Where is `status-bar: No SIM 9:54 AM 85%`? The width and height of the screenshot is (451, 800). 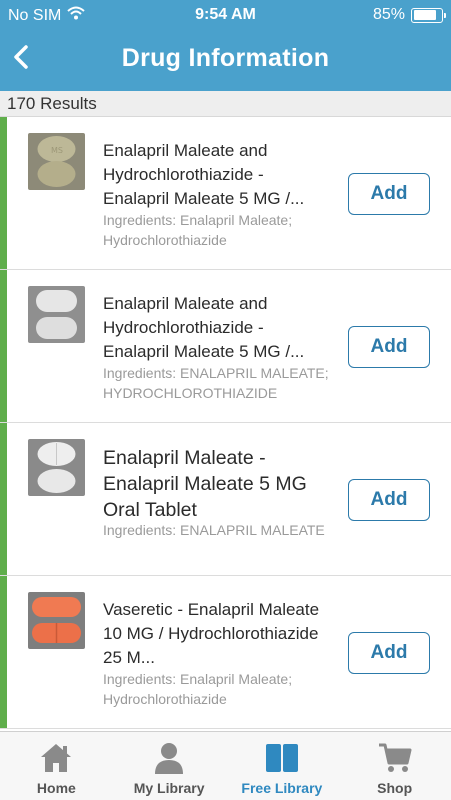 status-bar: No SIM 9:54 AM 85% is located at coordinates (225, 15).